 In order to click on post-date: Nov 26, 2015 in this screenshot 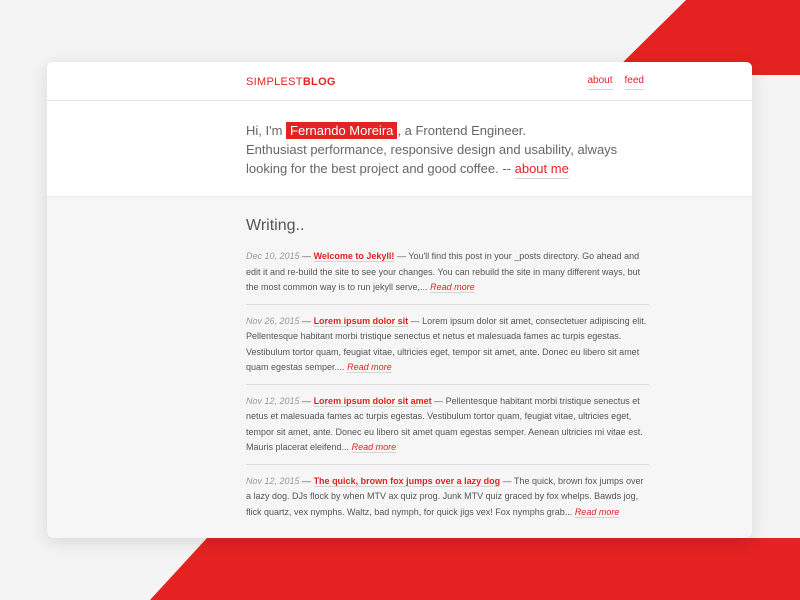, I will do `click(273, 320)`.